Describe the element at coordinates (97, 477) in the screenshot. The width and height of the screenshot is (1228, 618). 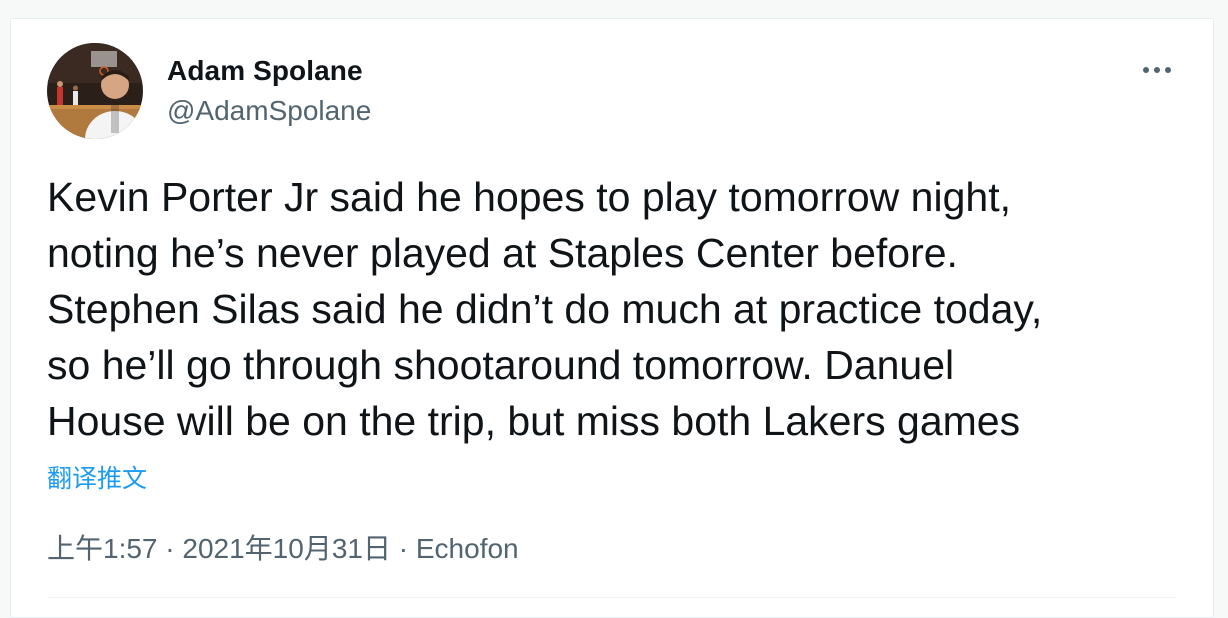
I see `translate-tweet-link: 翻译推文` at that location.